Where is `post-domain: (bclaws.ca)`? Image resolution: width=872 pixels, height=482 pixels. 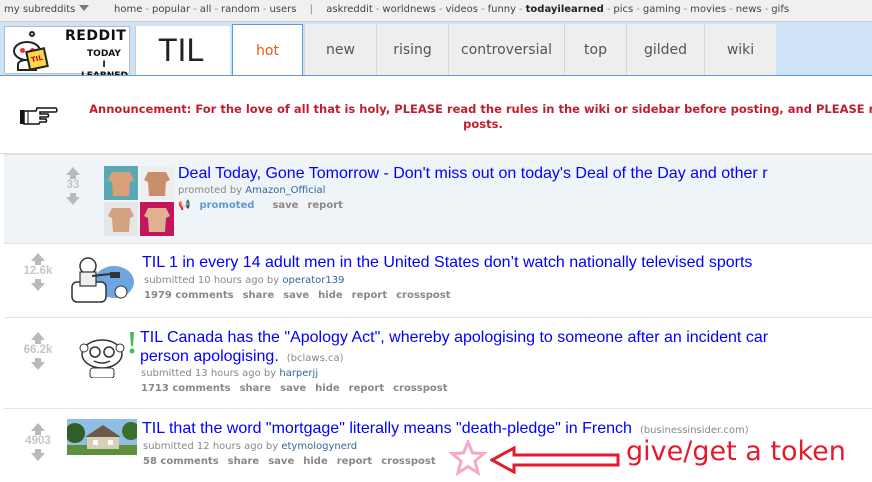
post-domain: (bclaws.ca) is located at coordinates (315, 358).